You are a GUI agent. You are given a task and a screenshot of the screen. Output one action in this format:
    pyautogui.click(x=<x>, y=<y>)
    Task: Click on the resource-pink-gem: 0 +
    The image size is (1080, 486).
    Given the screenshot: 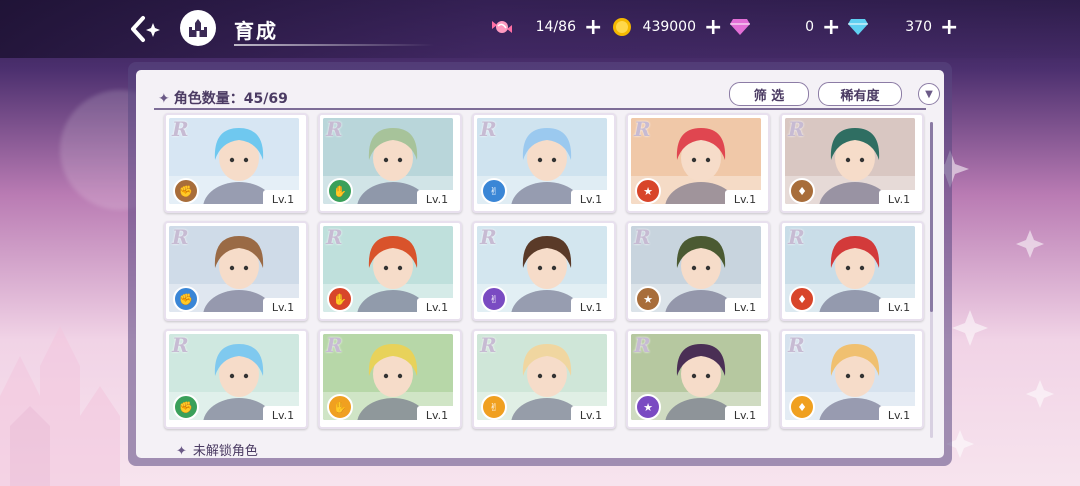 What is the action you would take?
    pyautogui.click(x=784, y=27)
    